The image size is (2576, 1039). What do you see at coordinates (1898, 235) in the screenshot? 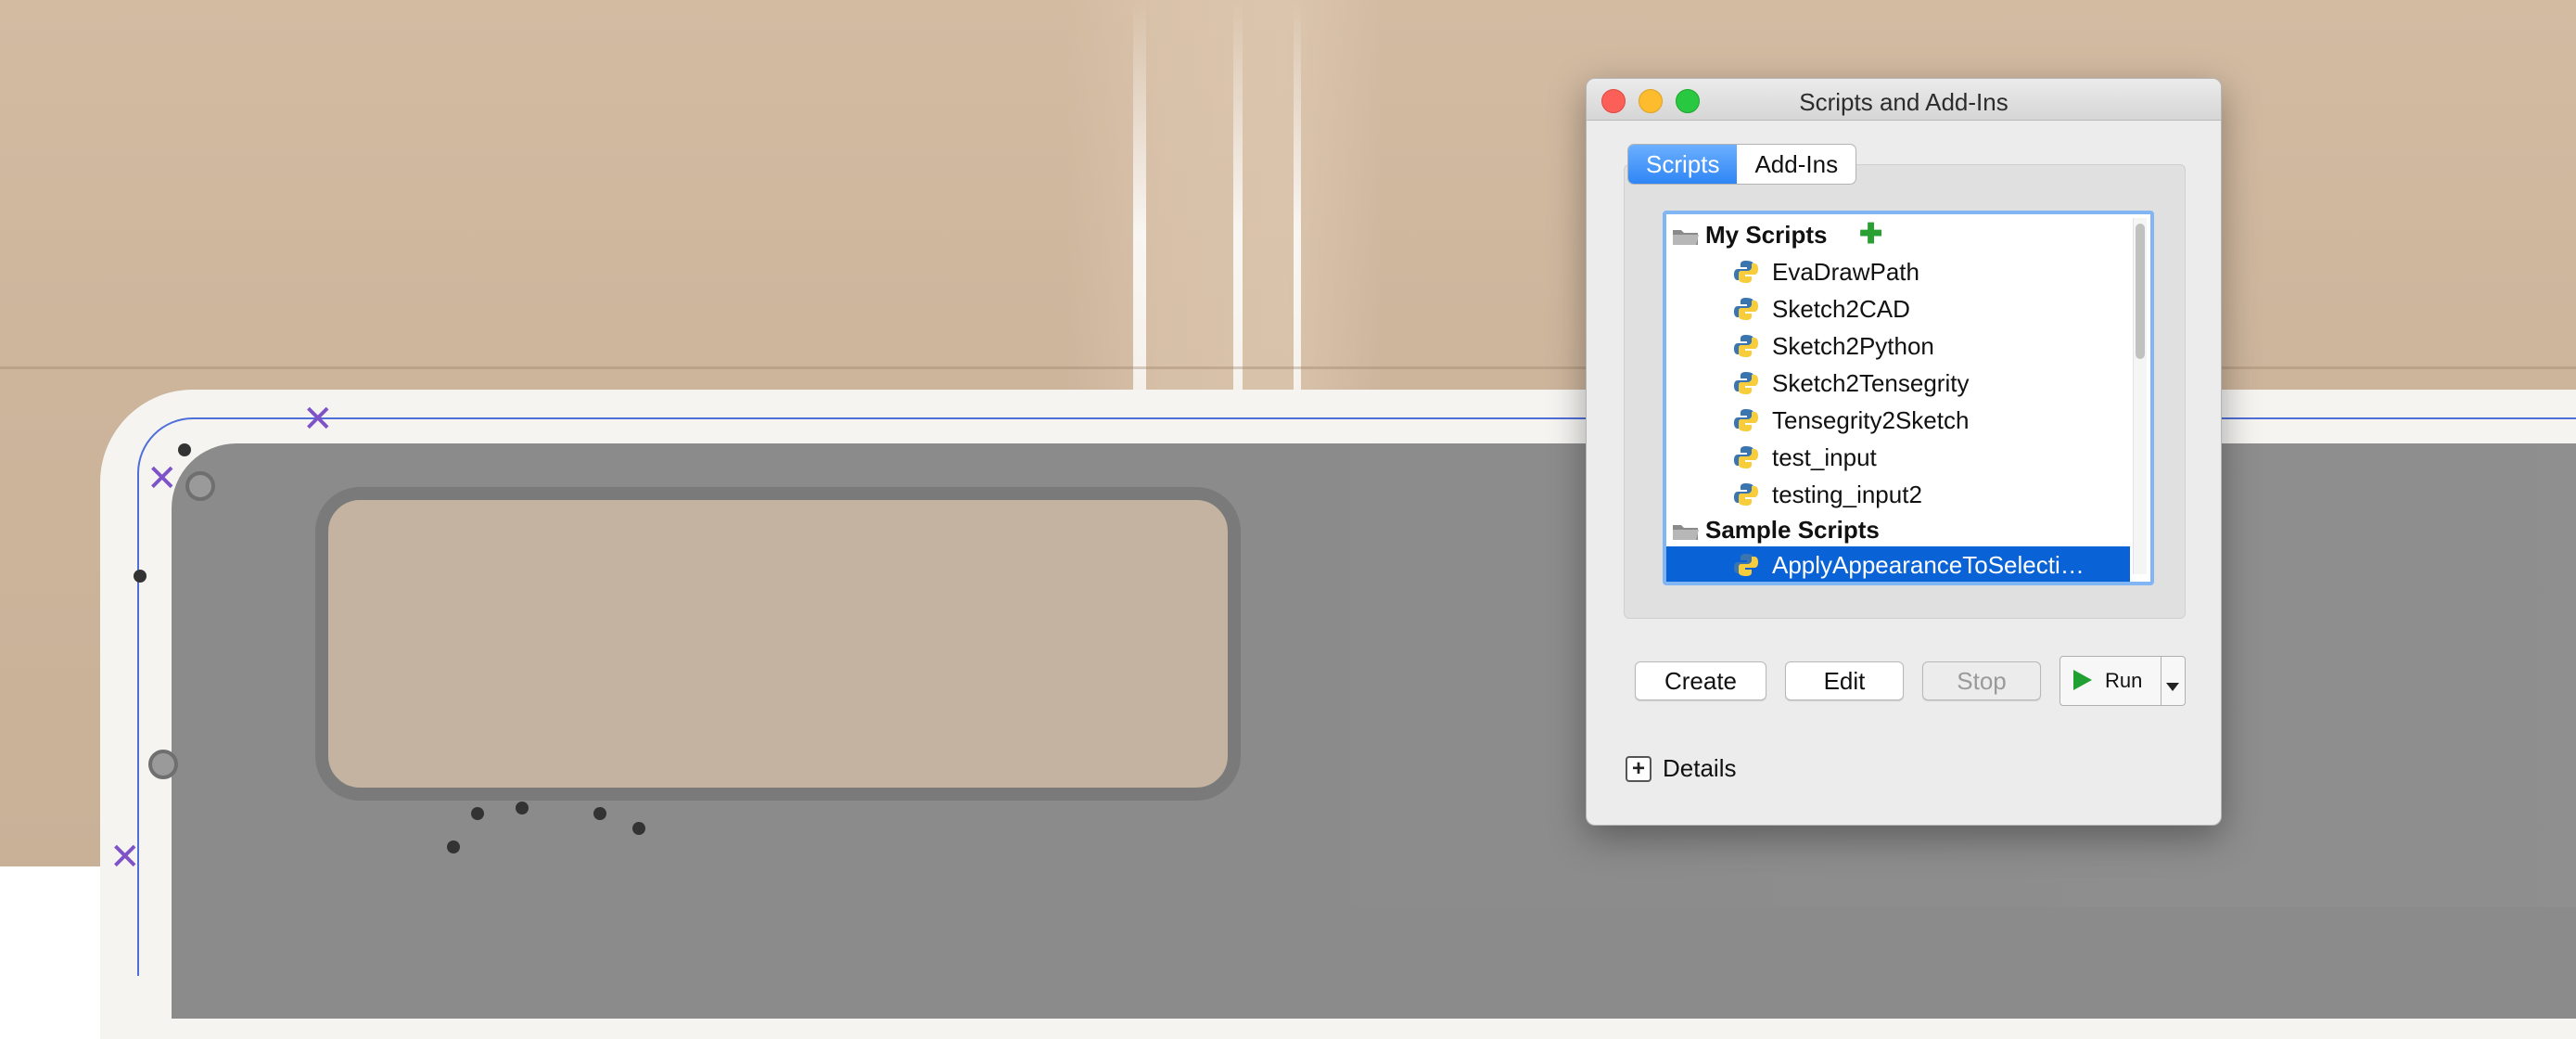
I see `folder-row-my-scripts: My Scripts ✚` at bounding box center [1898, 235].